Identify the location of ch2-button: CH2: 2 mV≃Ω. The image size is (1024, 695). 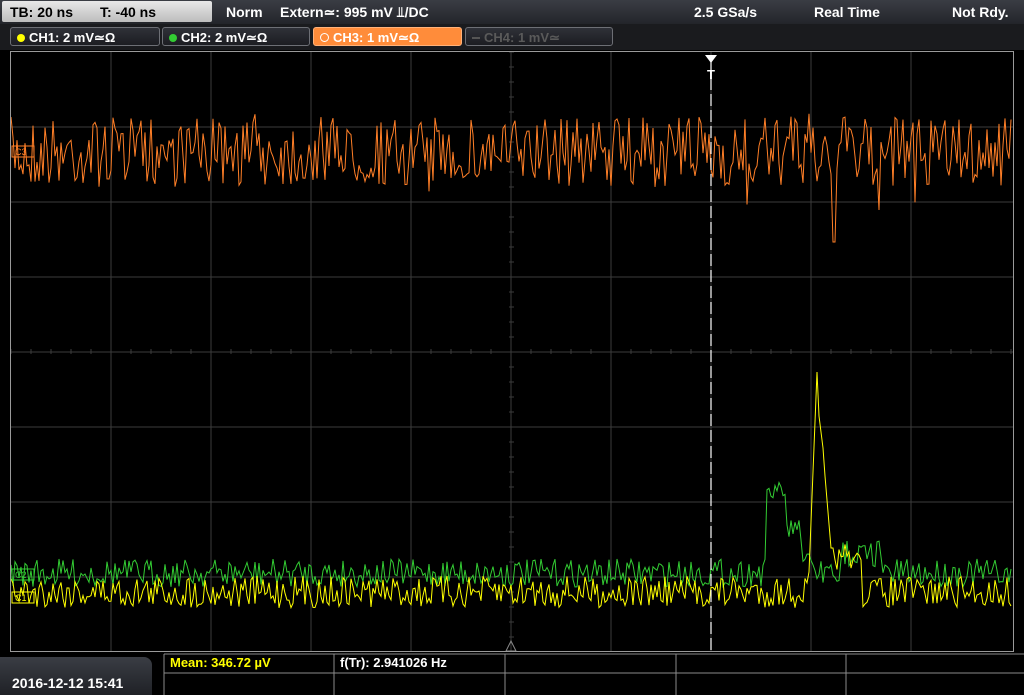
(236, 36).